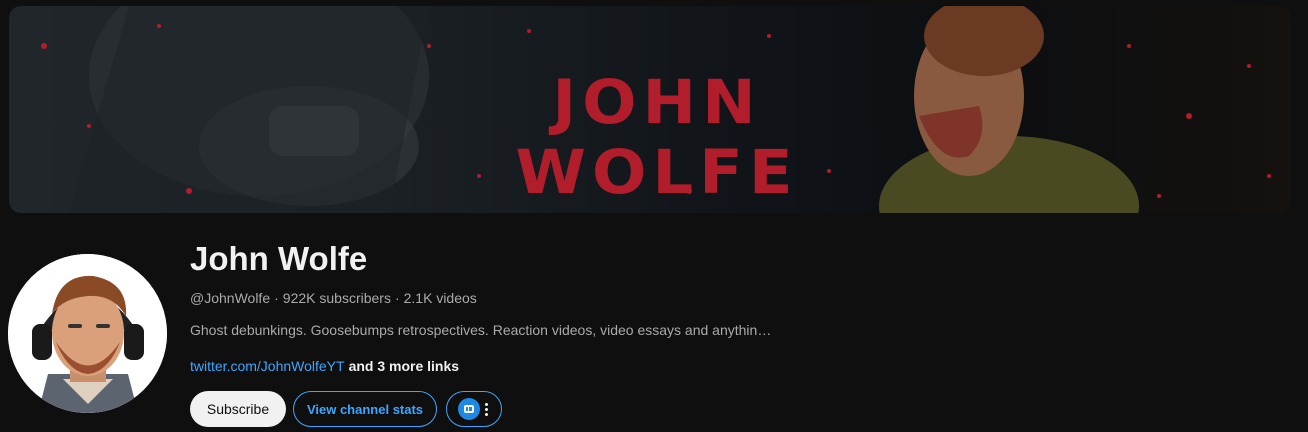 This screenshot has width=1308, height=432. I want to click on channel-meta: @JohnWolfe · 922K subscribers · 2.1K videos, so click(333, 298).